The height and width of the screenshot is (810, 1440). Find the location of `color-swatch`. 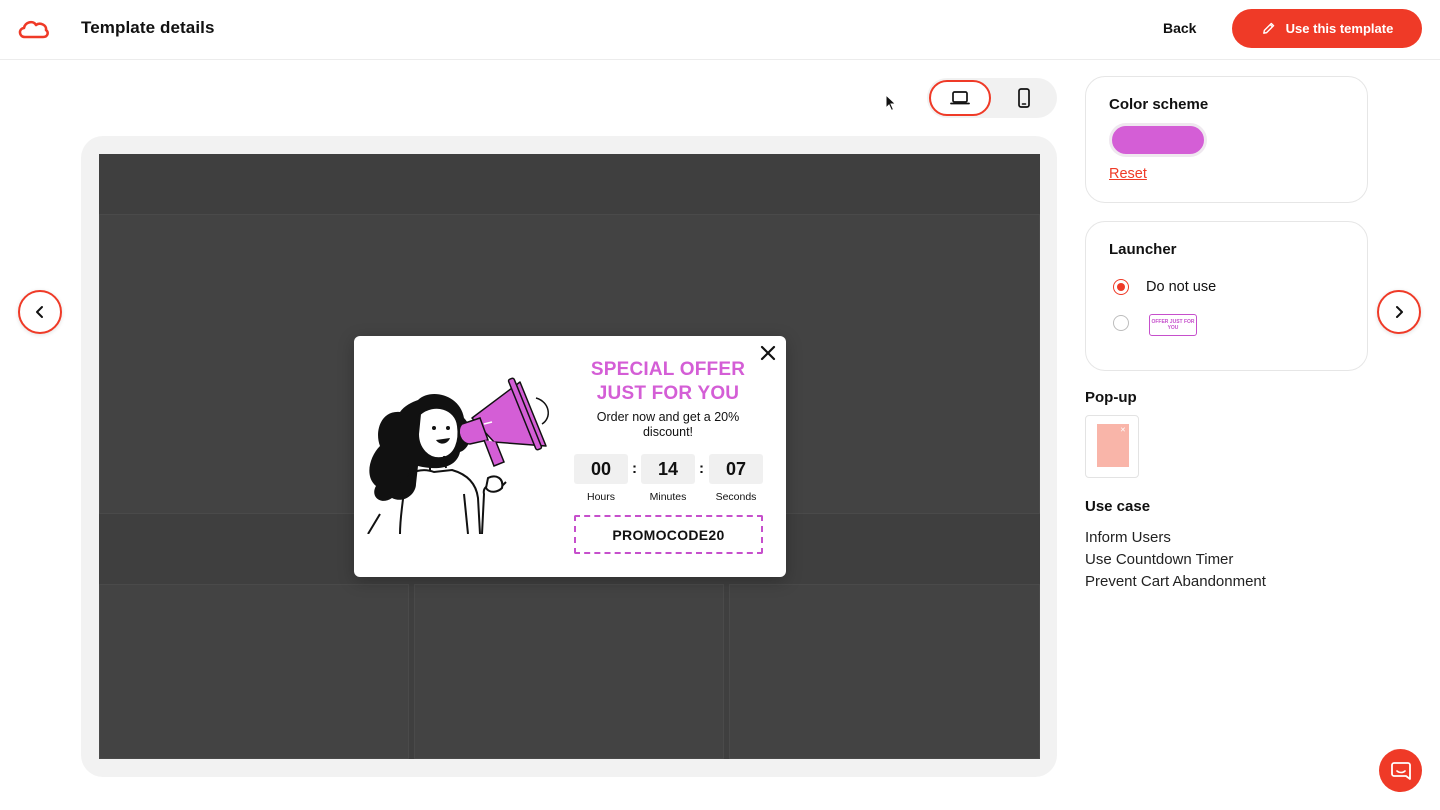

color-swatch is located at coordinates (1158, 140).